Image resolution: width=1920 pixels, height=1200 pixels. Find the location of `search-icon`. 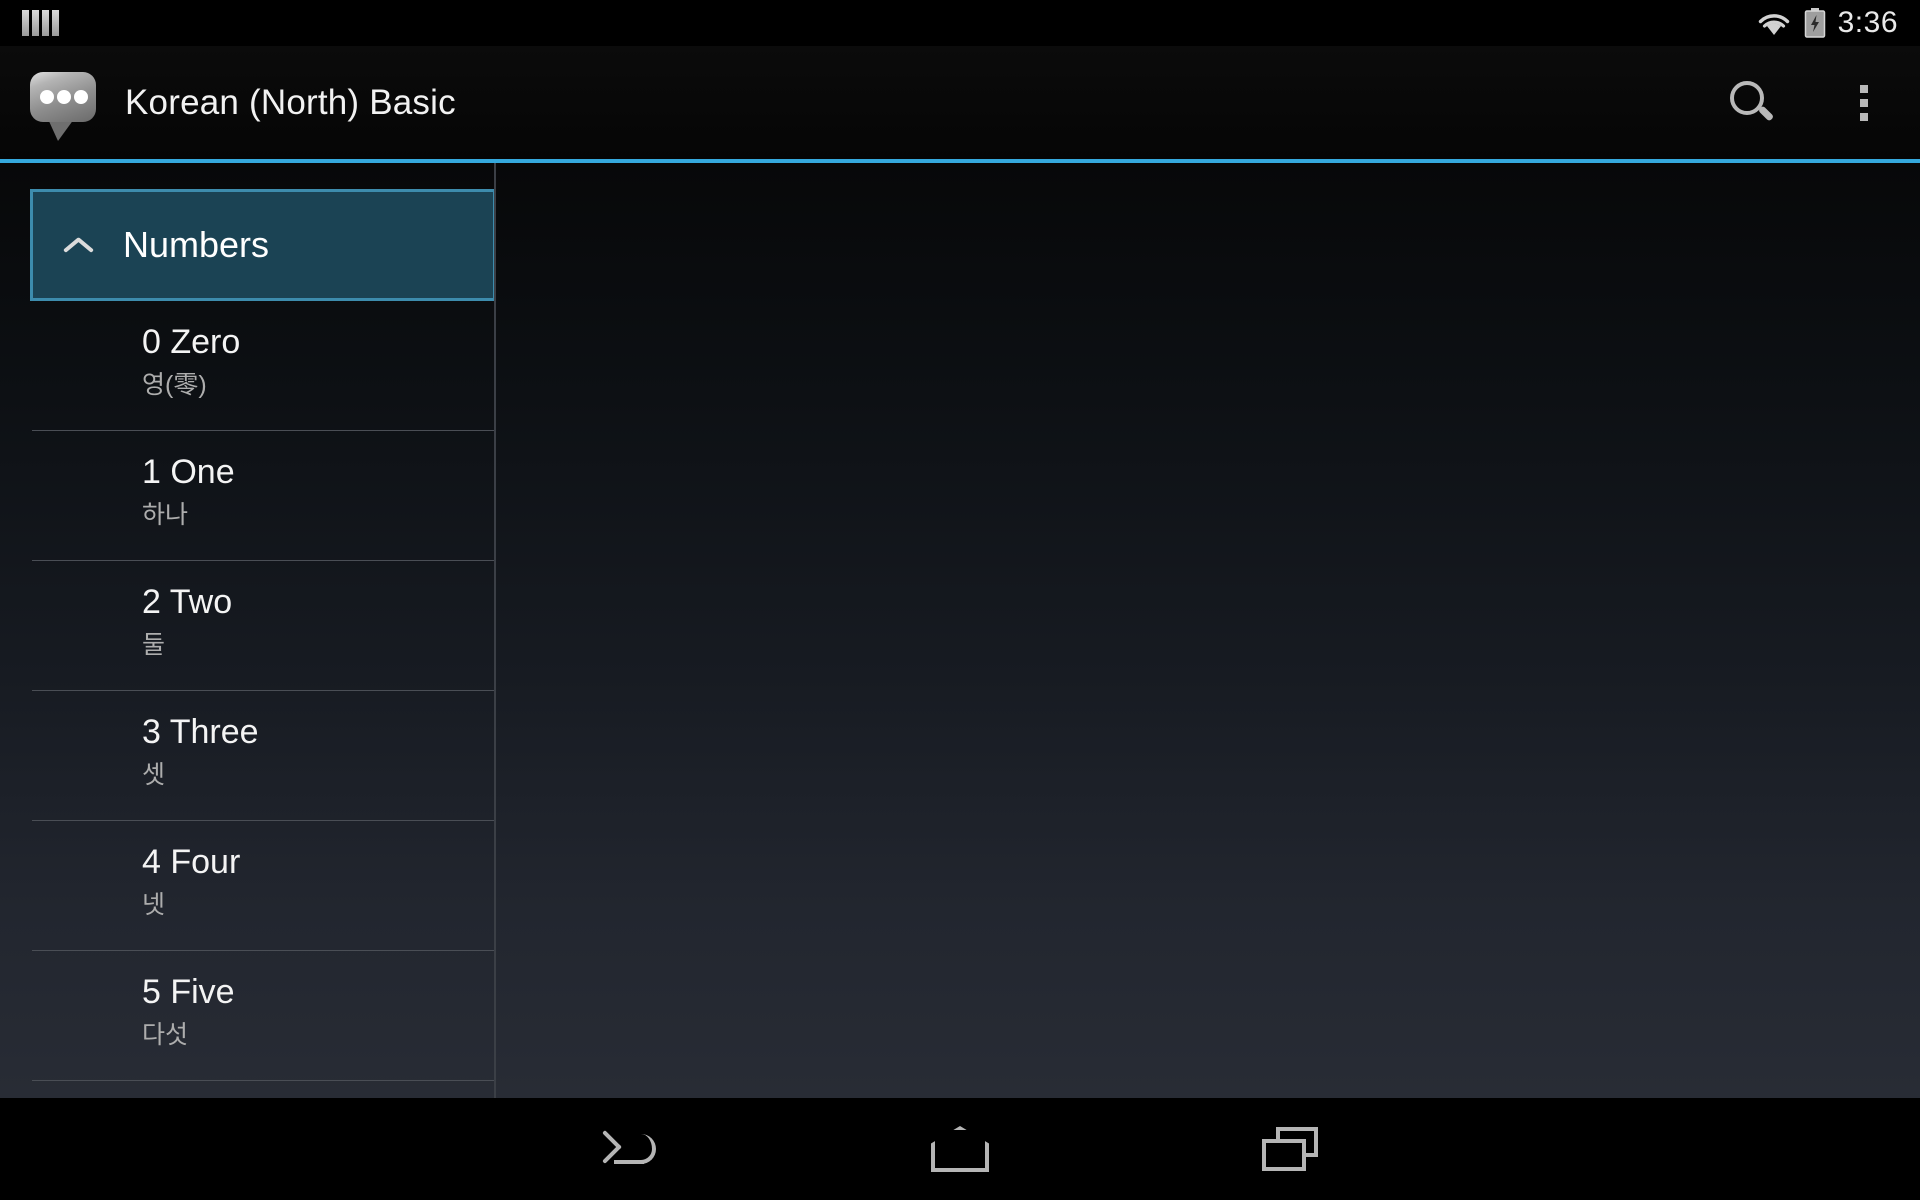

search-icon is located at coordinates (1752, 102).